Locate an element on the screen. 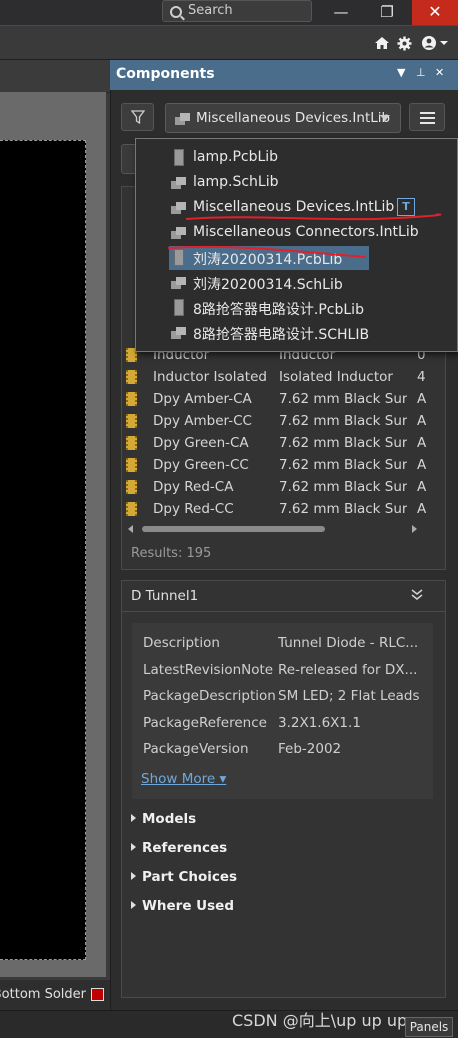 The width and height of the screenshot is (458, 1038). section-models: Models is located at coordinates (163, 819).